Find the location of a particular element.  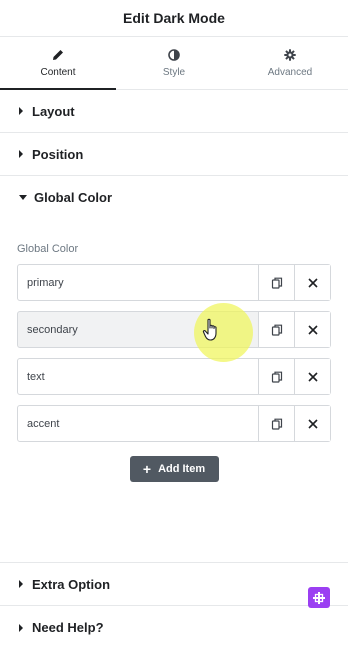

gear-icon is located at coordinates (290, 54).